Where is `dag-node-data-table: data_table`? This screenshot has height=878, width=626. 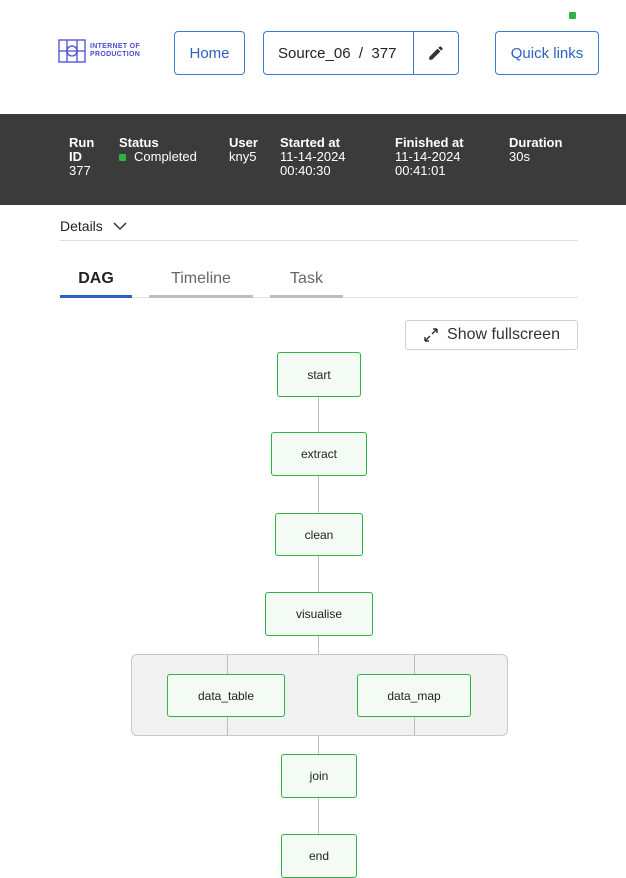 dag-node-data-table: data_table is located at coordinates (226, 695).